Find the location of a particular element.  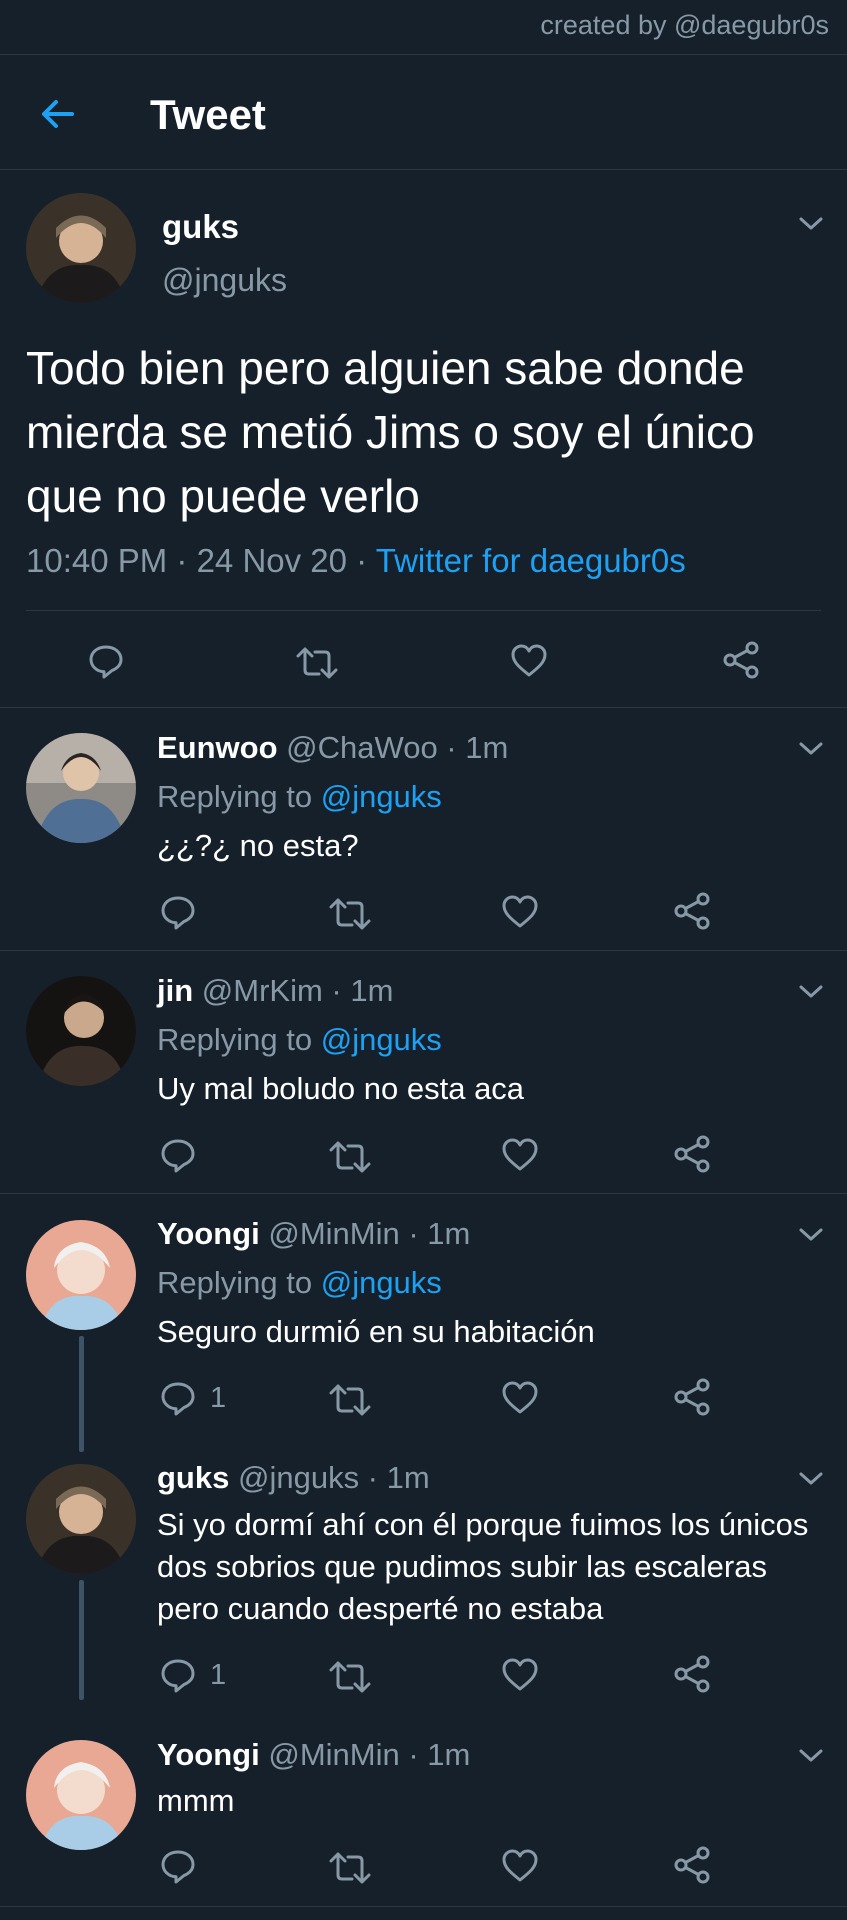

reply-header: guks @jnguks · 1m is located at coordinates (293, 1478).